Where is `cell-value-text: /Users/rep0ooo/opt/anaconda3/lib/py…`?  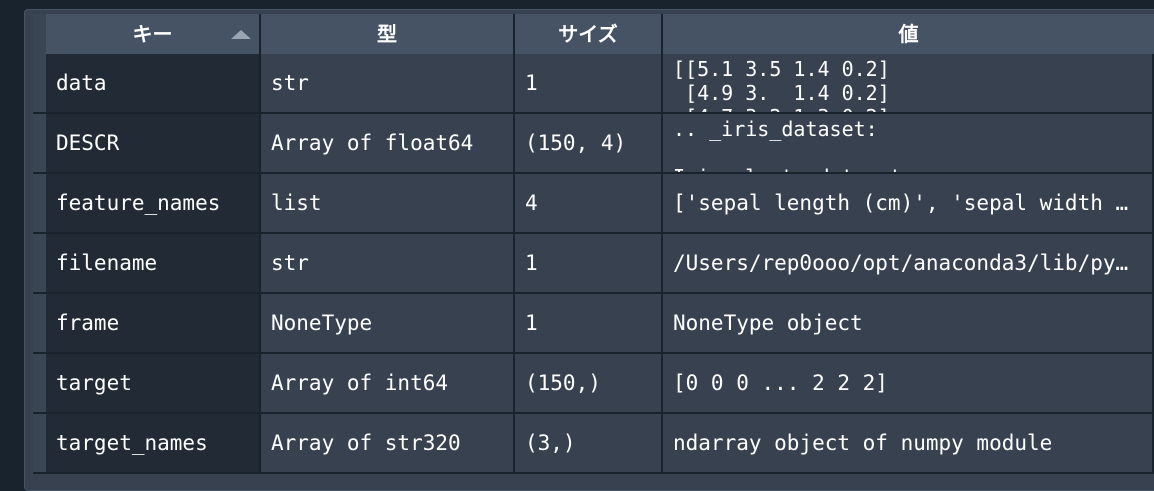 cell-value-text: /Users/rep0ooo/opt/anaconda3/lib/py… is located at coordinates (901, 263).